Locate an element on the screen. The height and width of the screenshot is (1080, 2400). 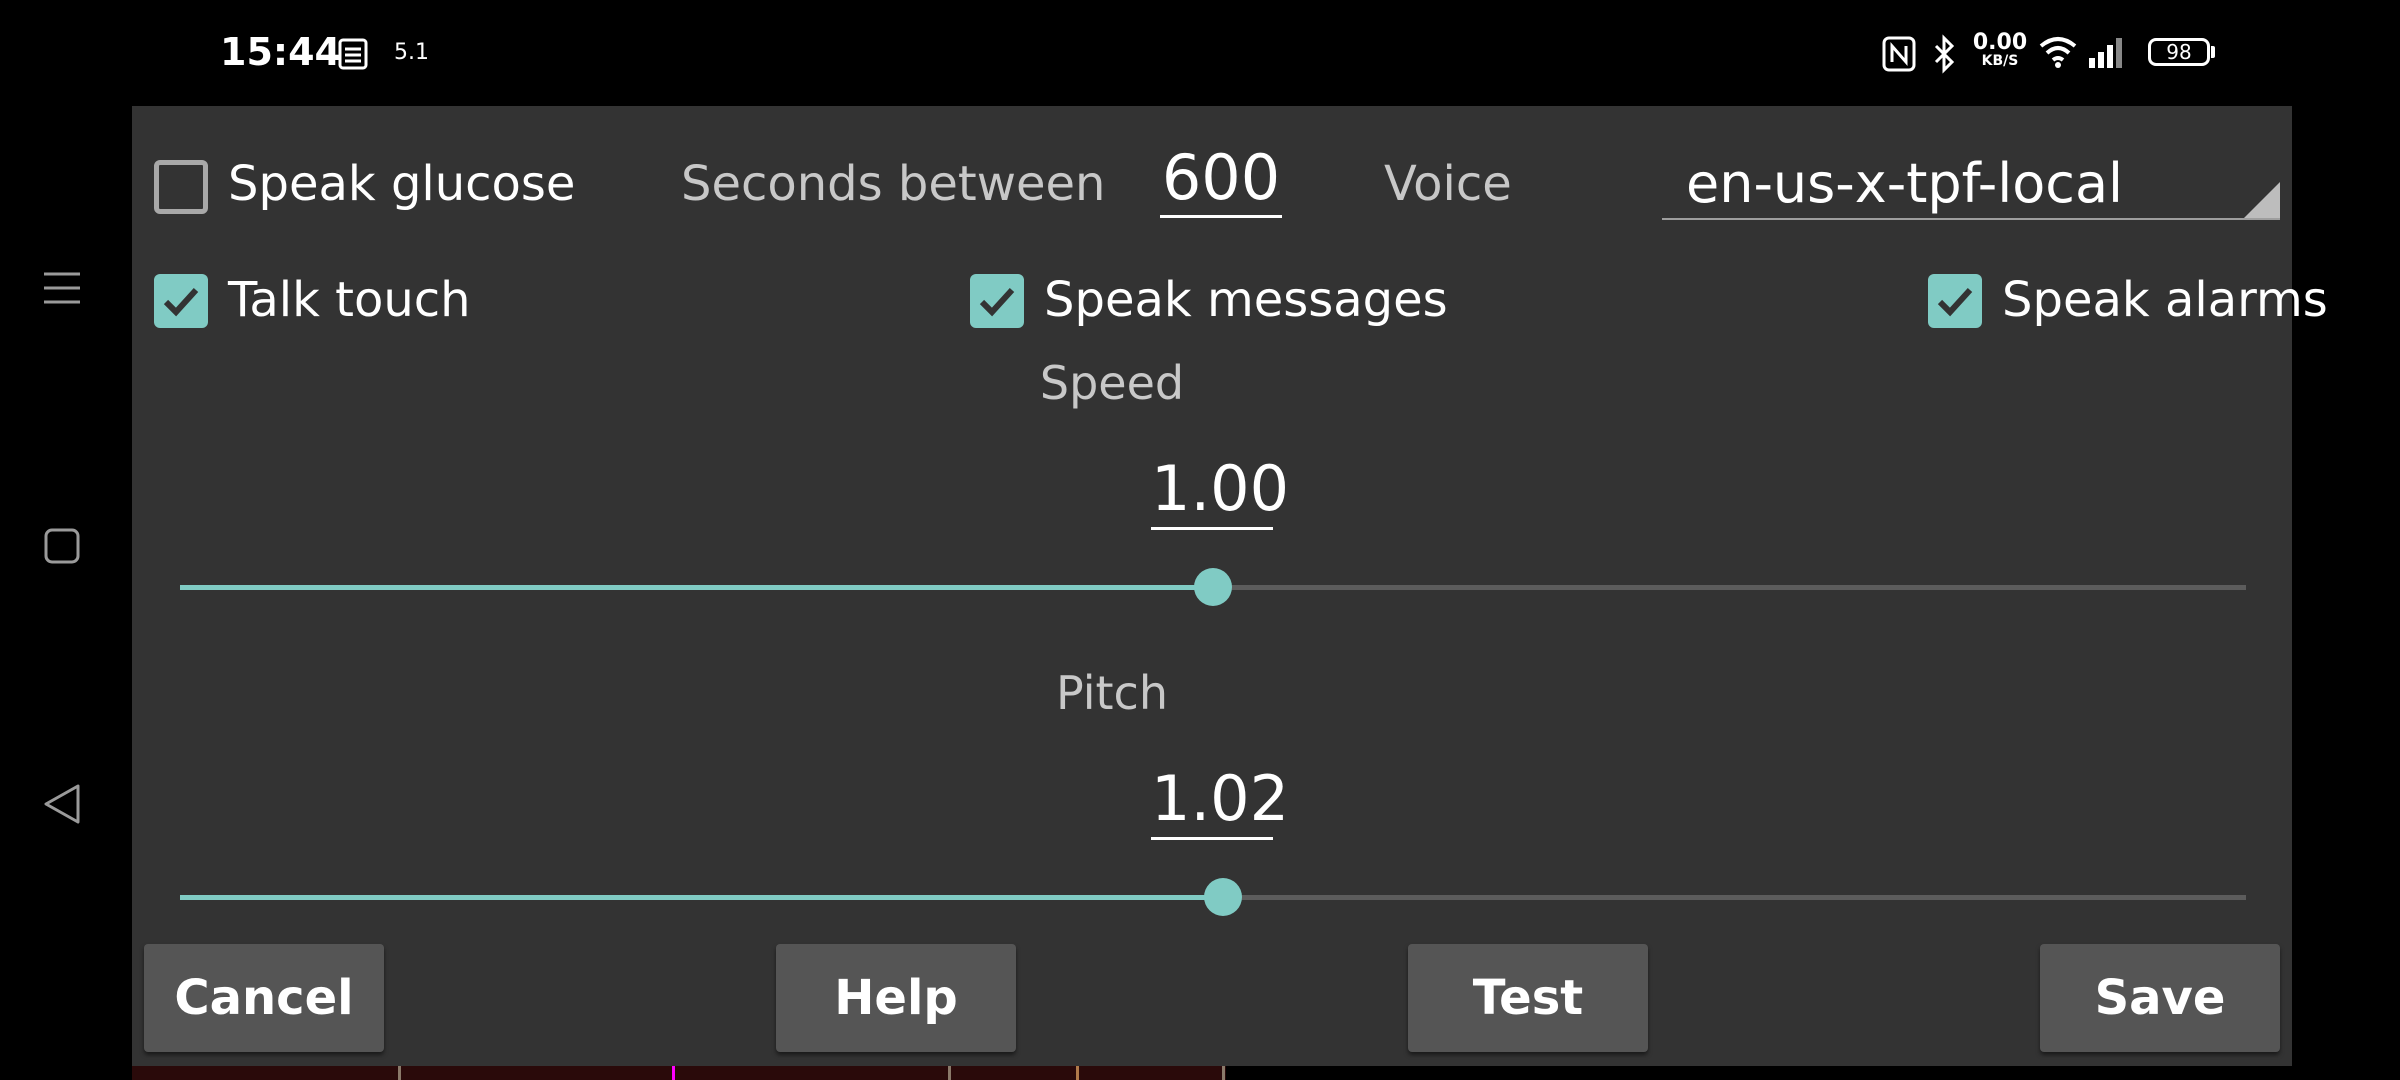
menu-icon is located at coordinates (62, 290).